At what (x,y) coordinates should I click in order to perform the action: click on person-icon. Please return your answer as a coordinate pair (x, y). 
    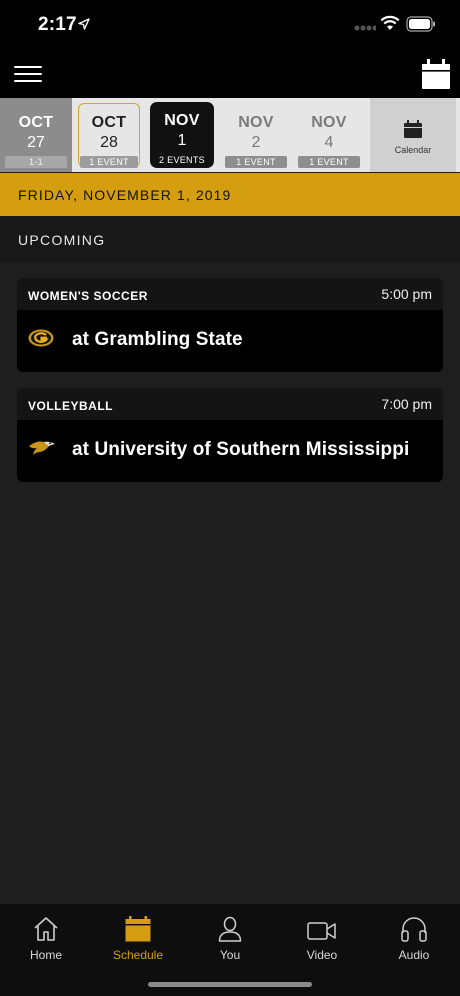
    Looking at the image, I should click on (230, 929).